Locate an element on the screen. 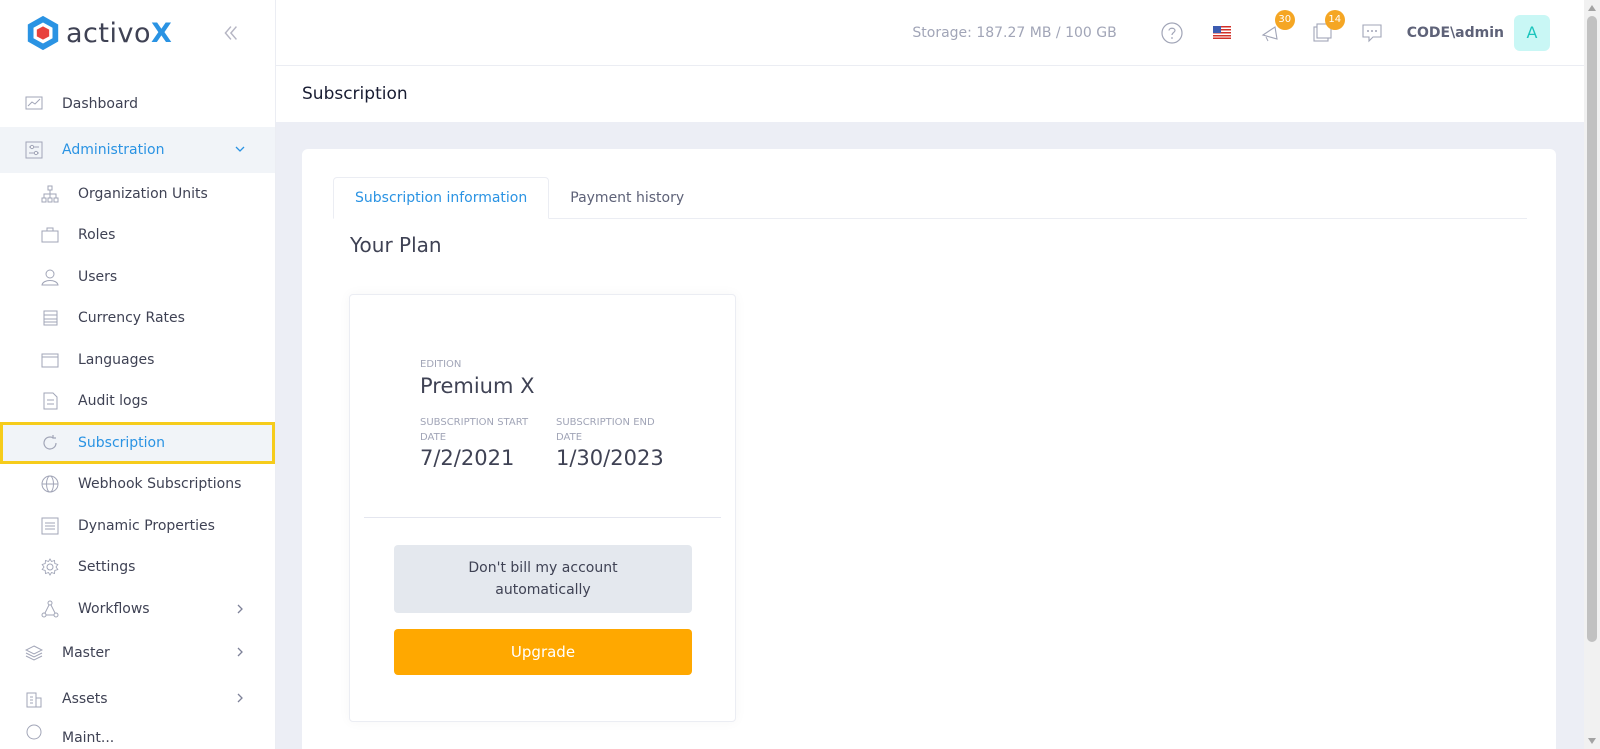 This screenshot has height=749, width=1600. sidebar-item-languages: Languages is located at coordinates (137, 360).